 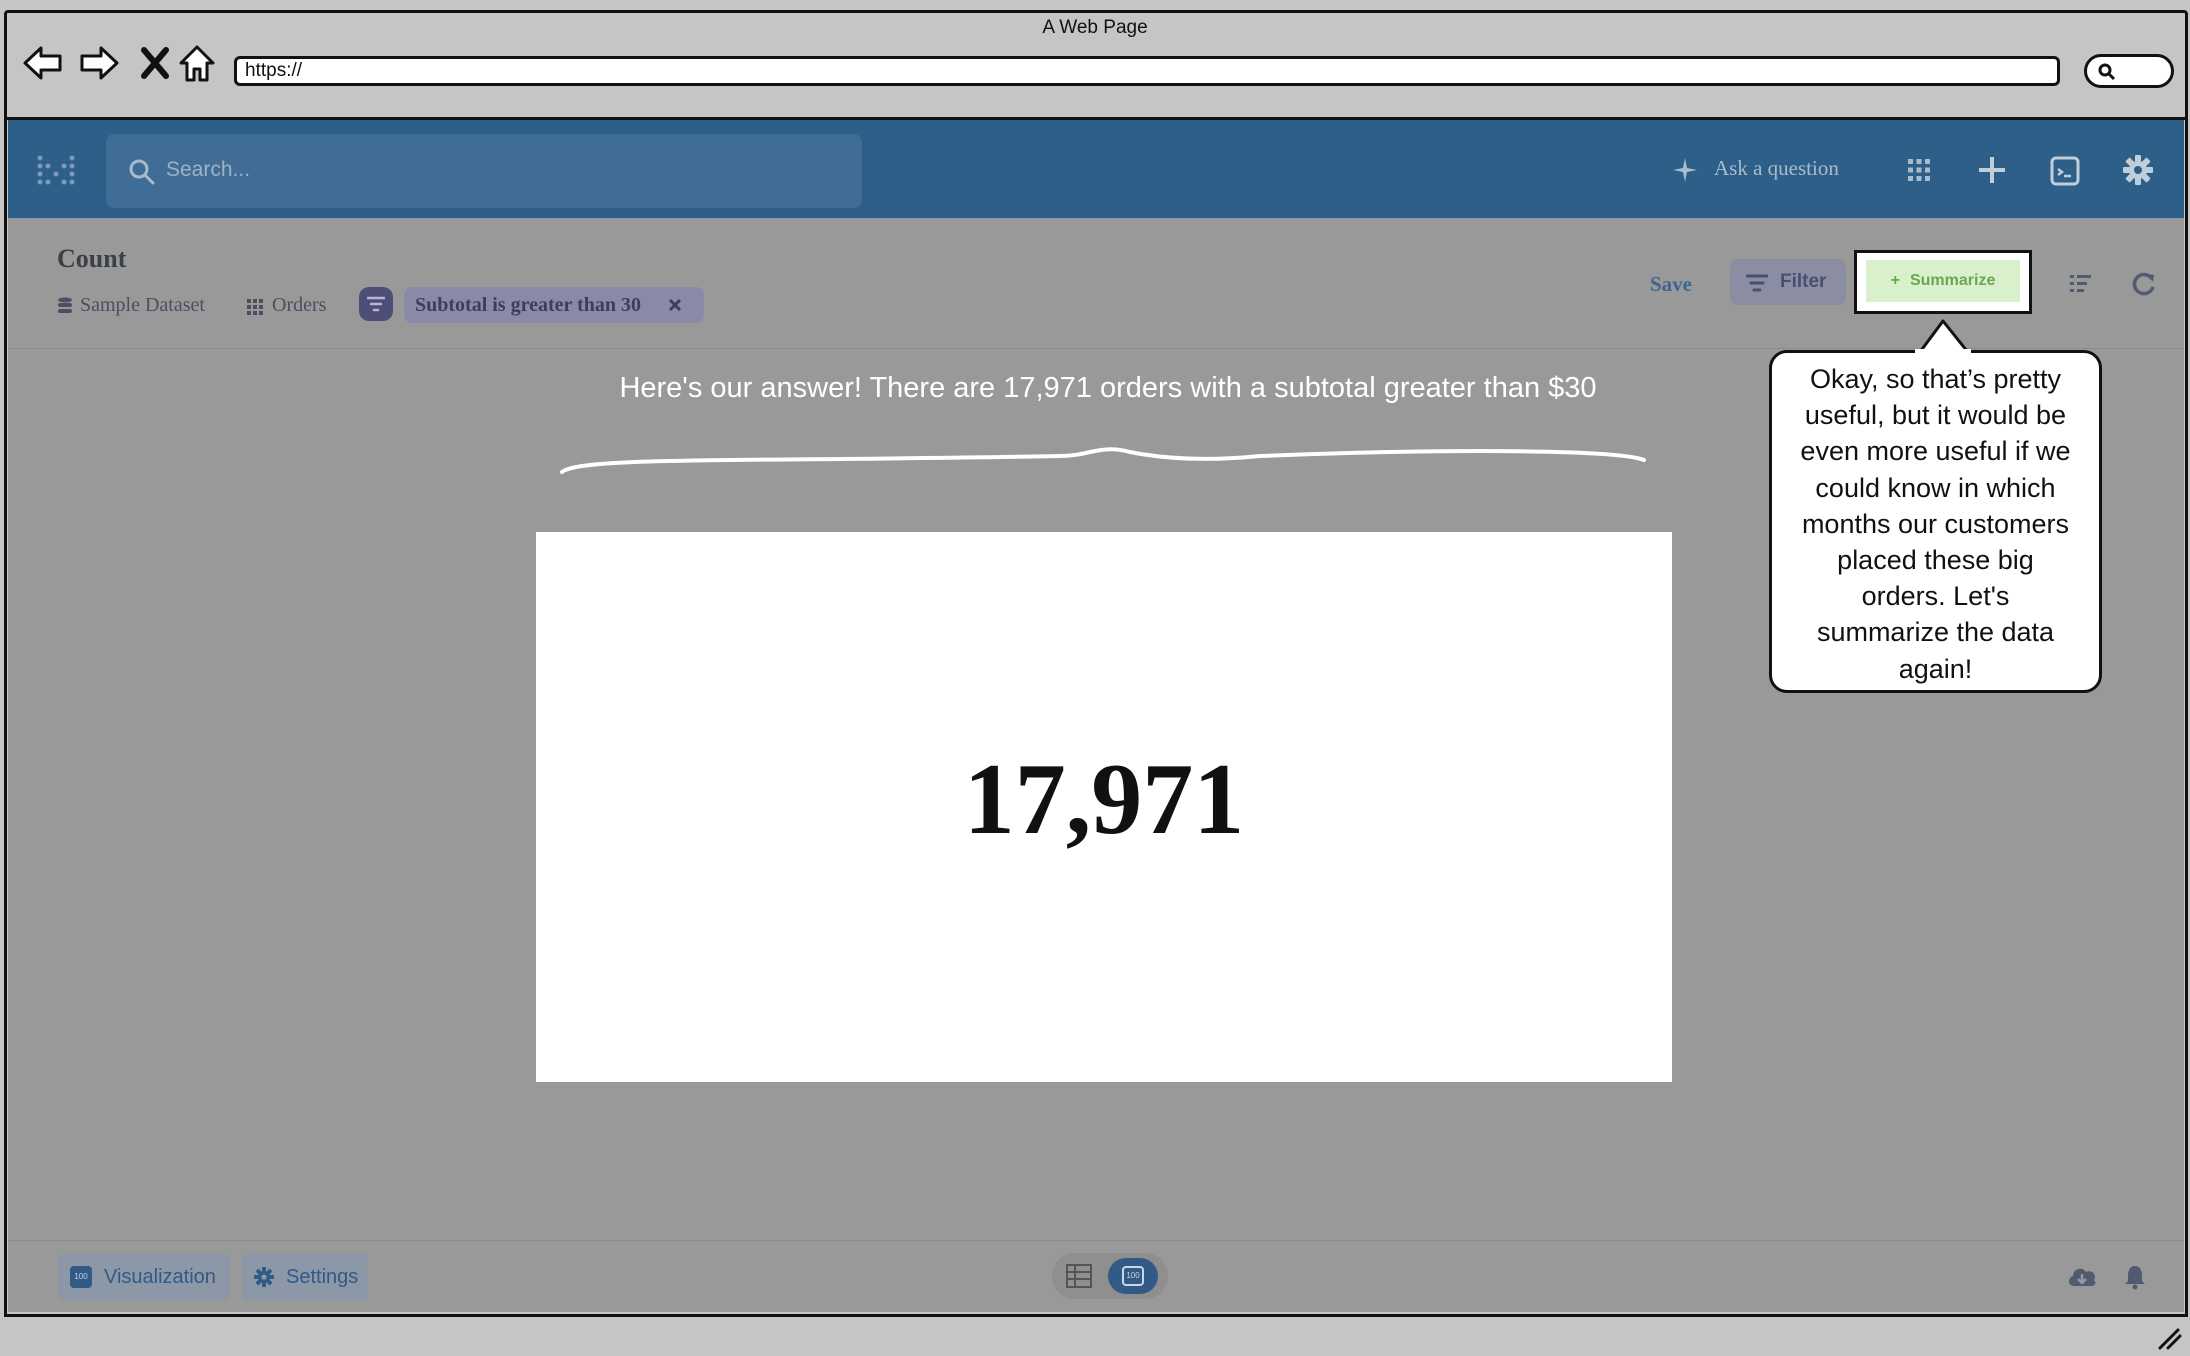 What do you see at coordinates (197, 63) in the screenshot?
I see `home-icon` at bounding box center [197, 63].